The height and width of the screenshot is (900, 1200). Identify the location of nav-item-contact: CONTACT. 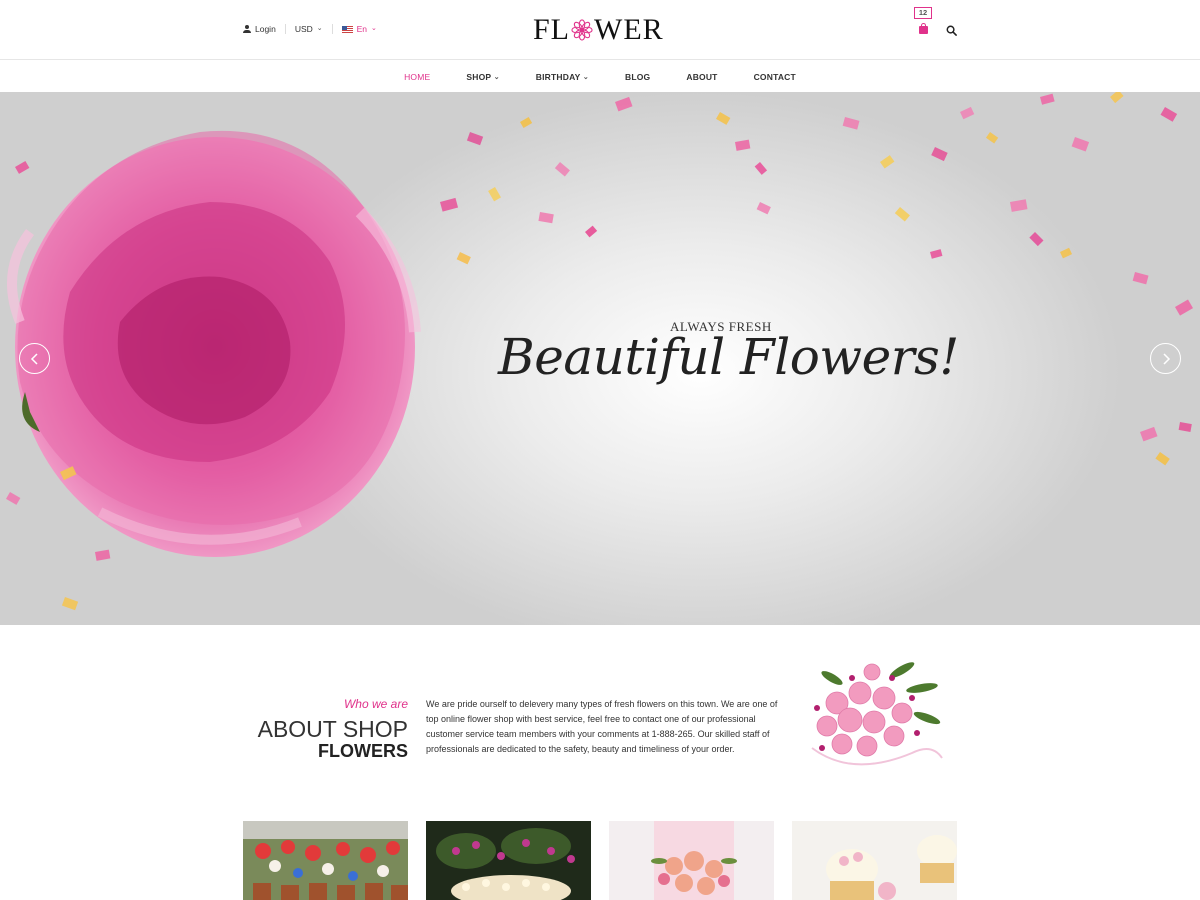
(775, 77).